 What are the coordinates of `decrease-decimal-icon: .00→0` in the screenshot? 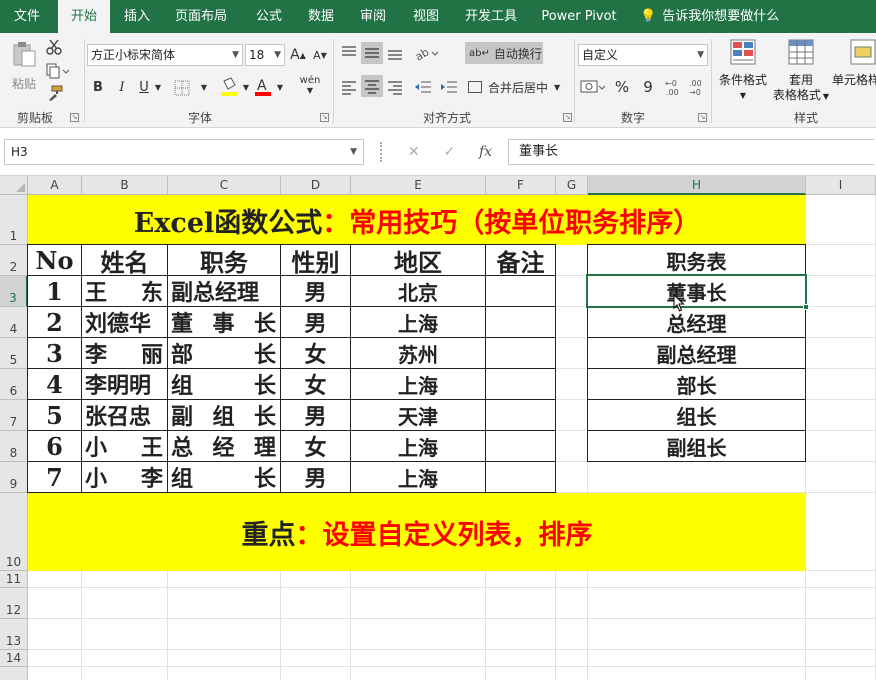 It's located at (698, 87).